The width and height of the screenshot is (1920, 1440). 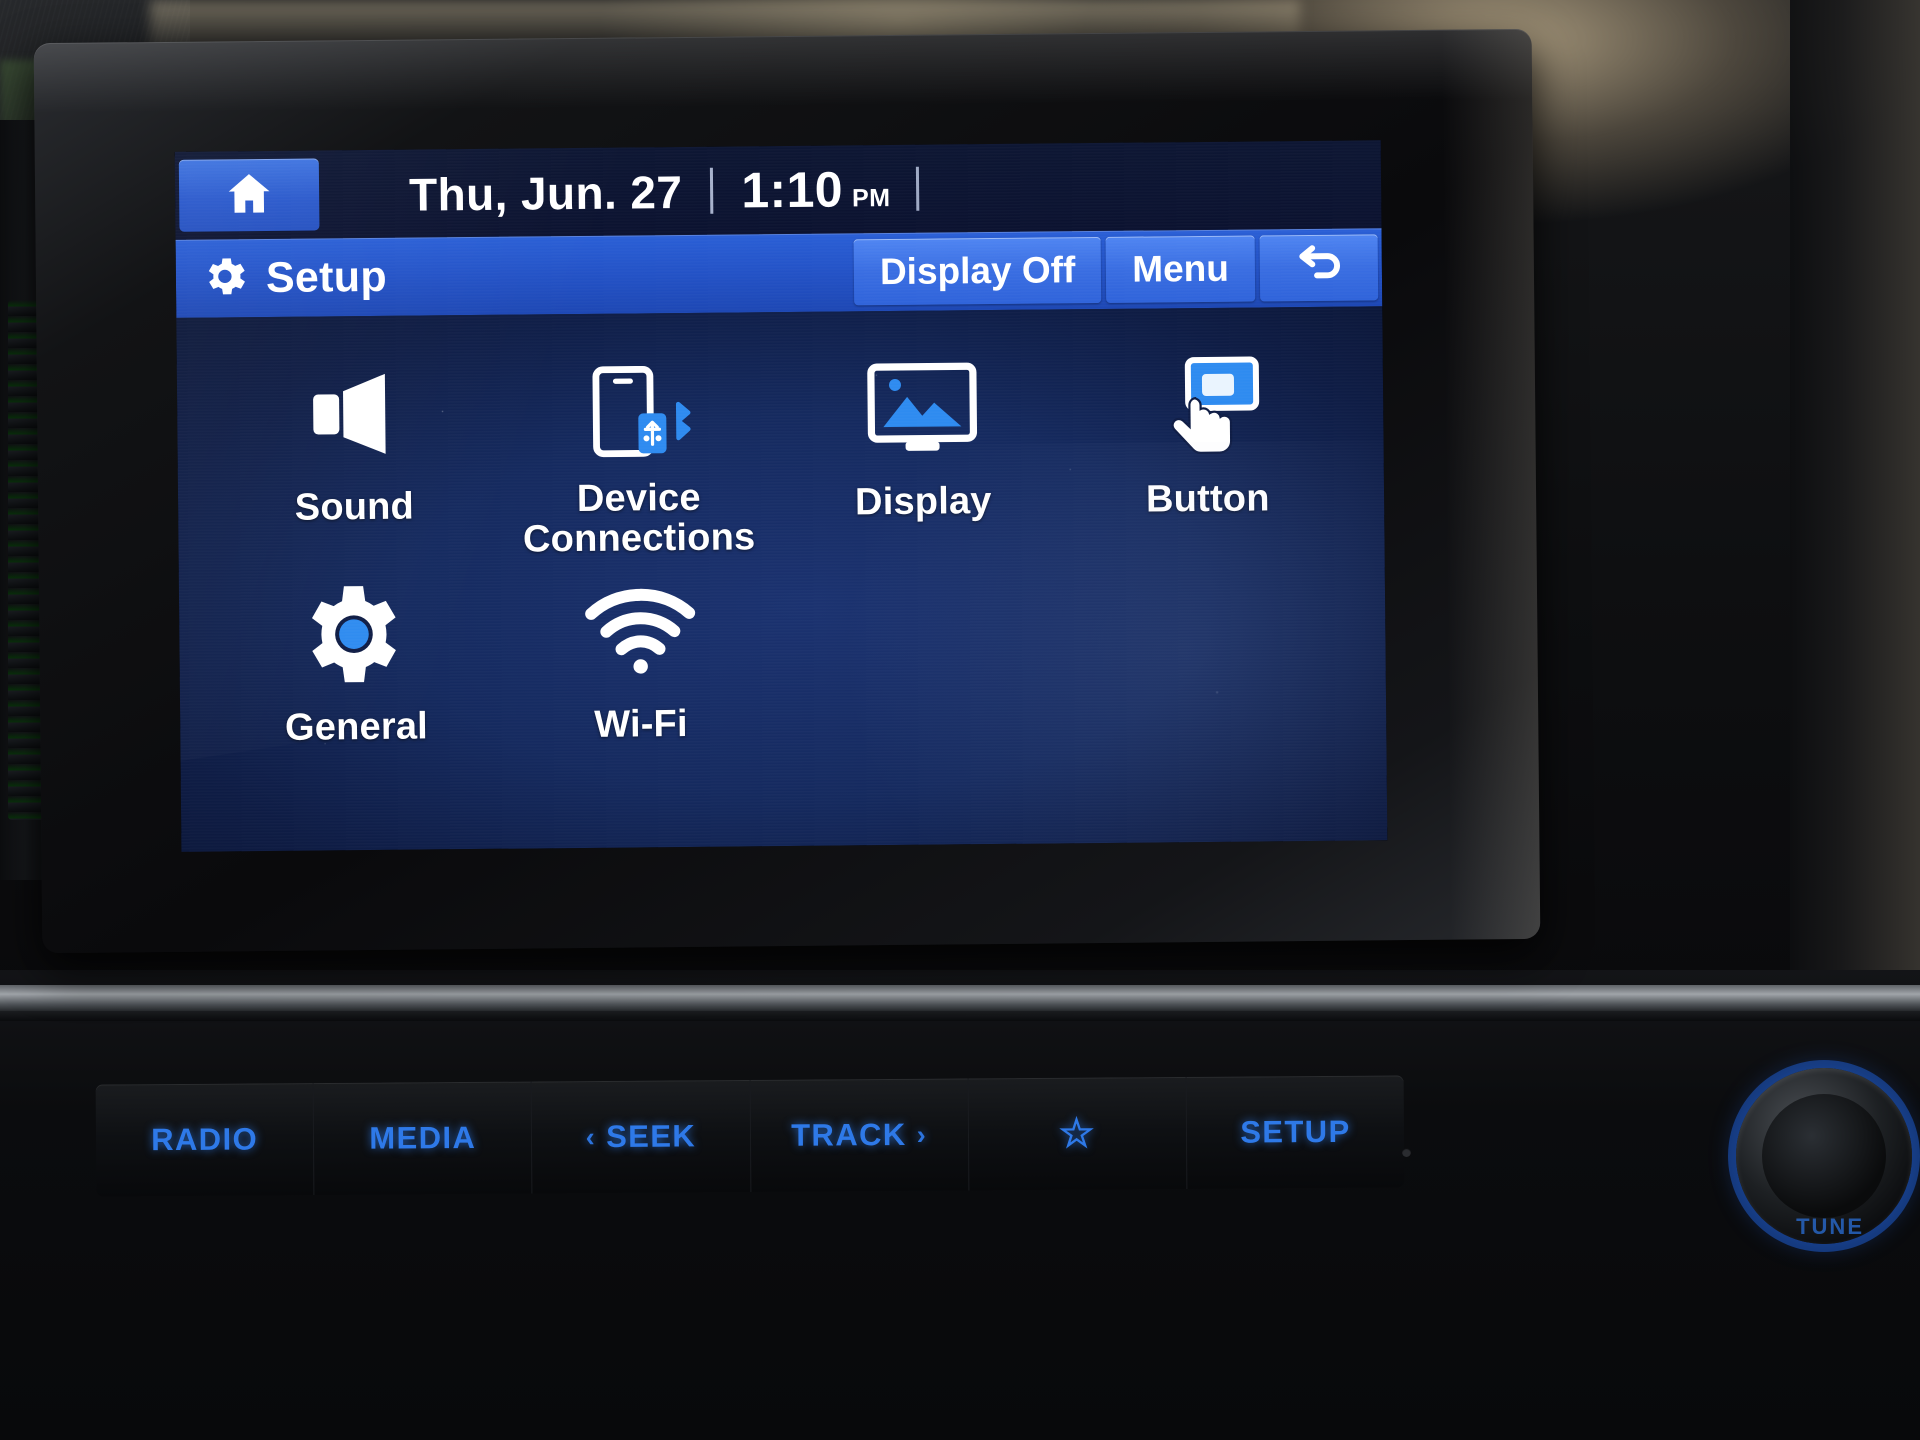 What do you see at coordinates (545, 193) in the screenshot?
I see `status-date: Thu, Jun. 27` at bounding box center [545, 193].